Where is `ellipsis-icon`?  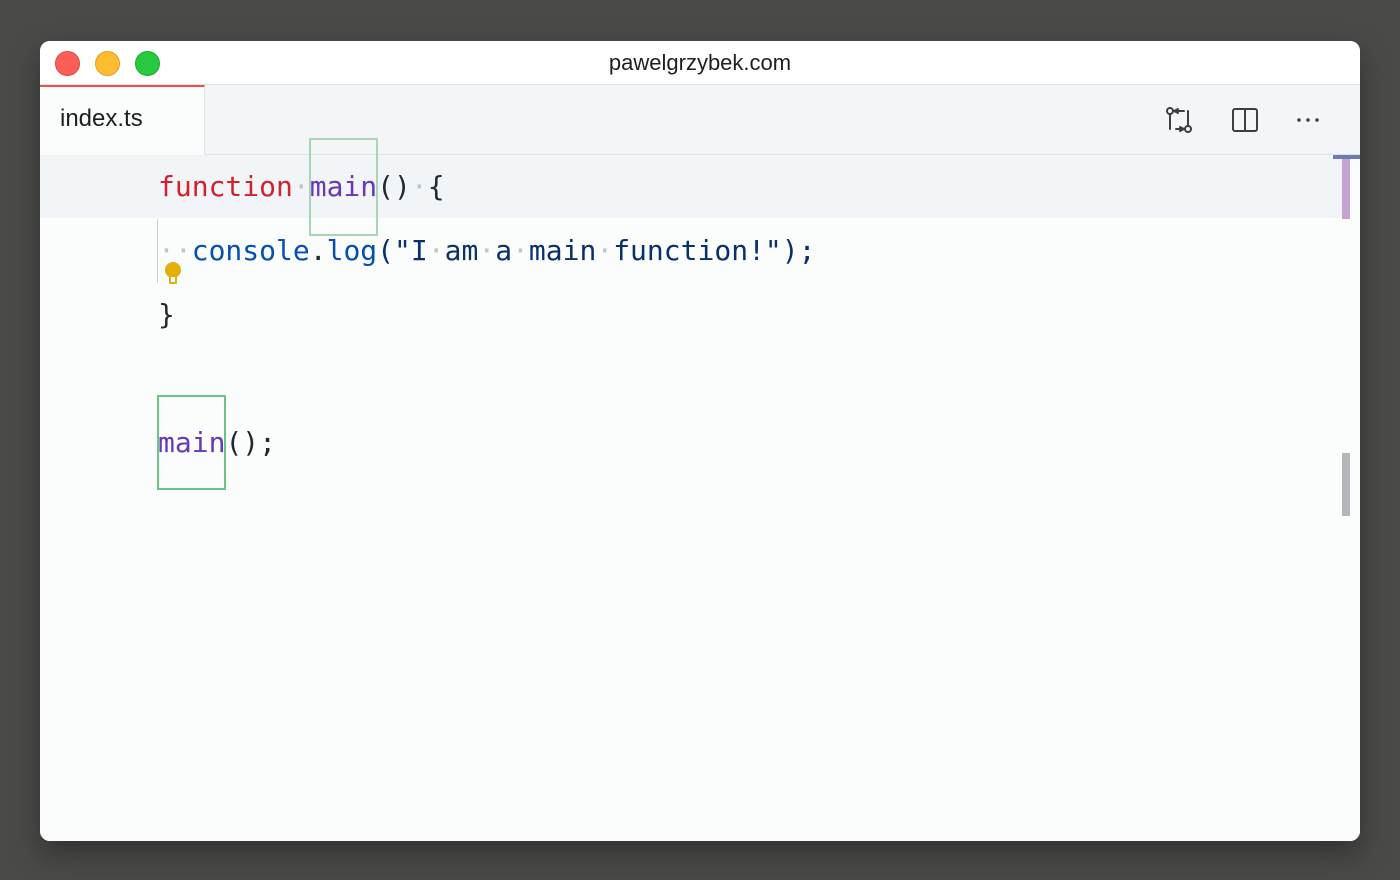 ellipsis-icon is located at coordinates (1308, 120).